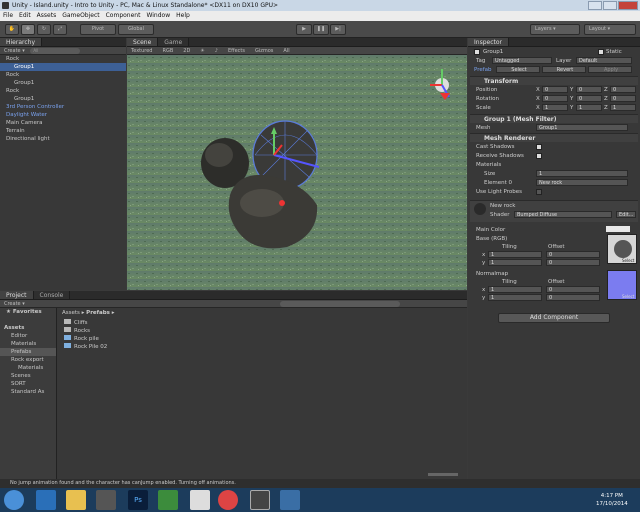 The width and height of the screenshot is (640, 512). What do you see at coordinates (85, 331) in the screenshot?
I see `file-item: Rocks` at bounding box center [85, 331].